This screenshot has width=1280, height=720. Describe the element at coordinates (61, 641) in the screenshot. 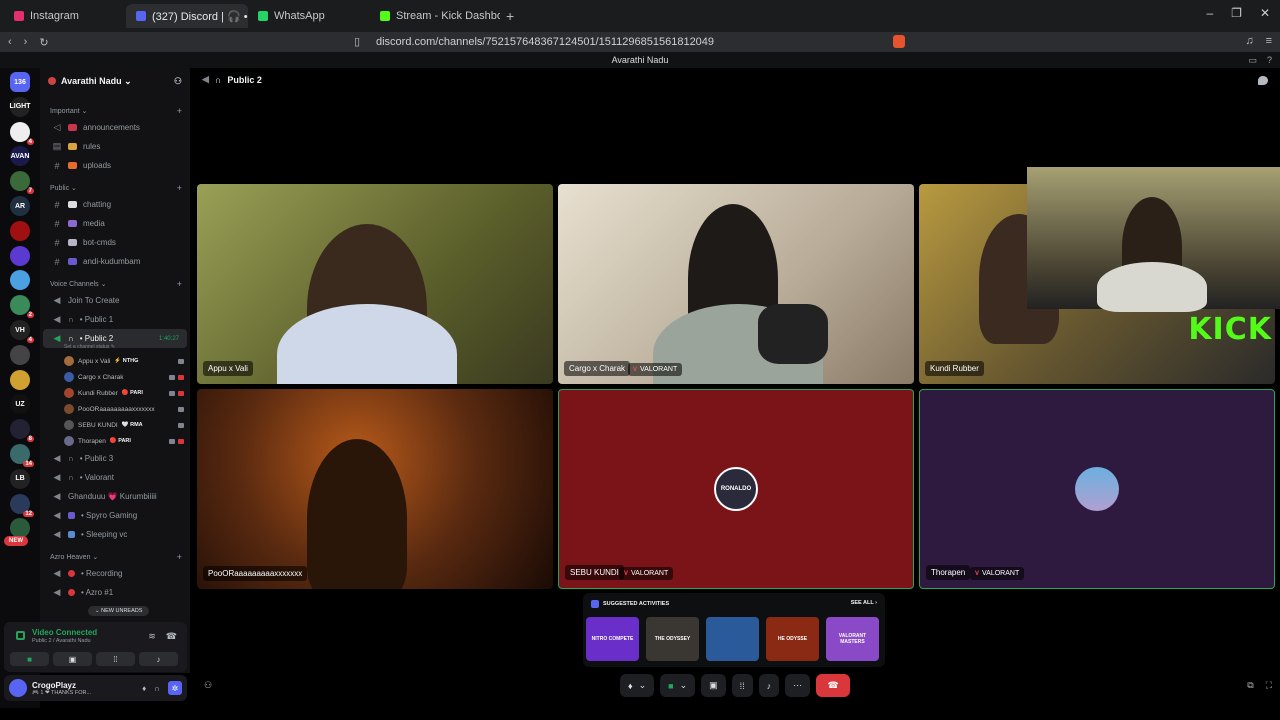

I see `voice-location: Public 2 / Avarathi Nadu` at that location.